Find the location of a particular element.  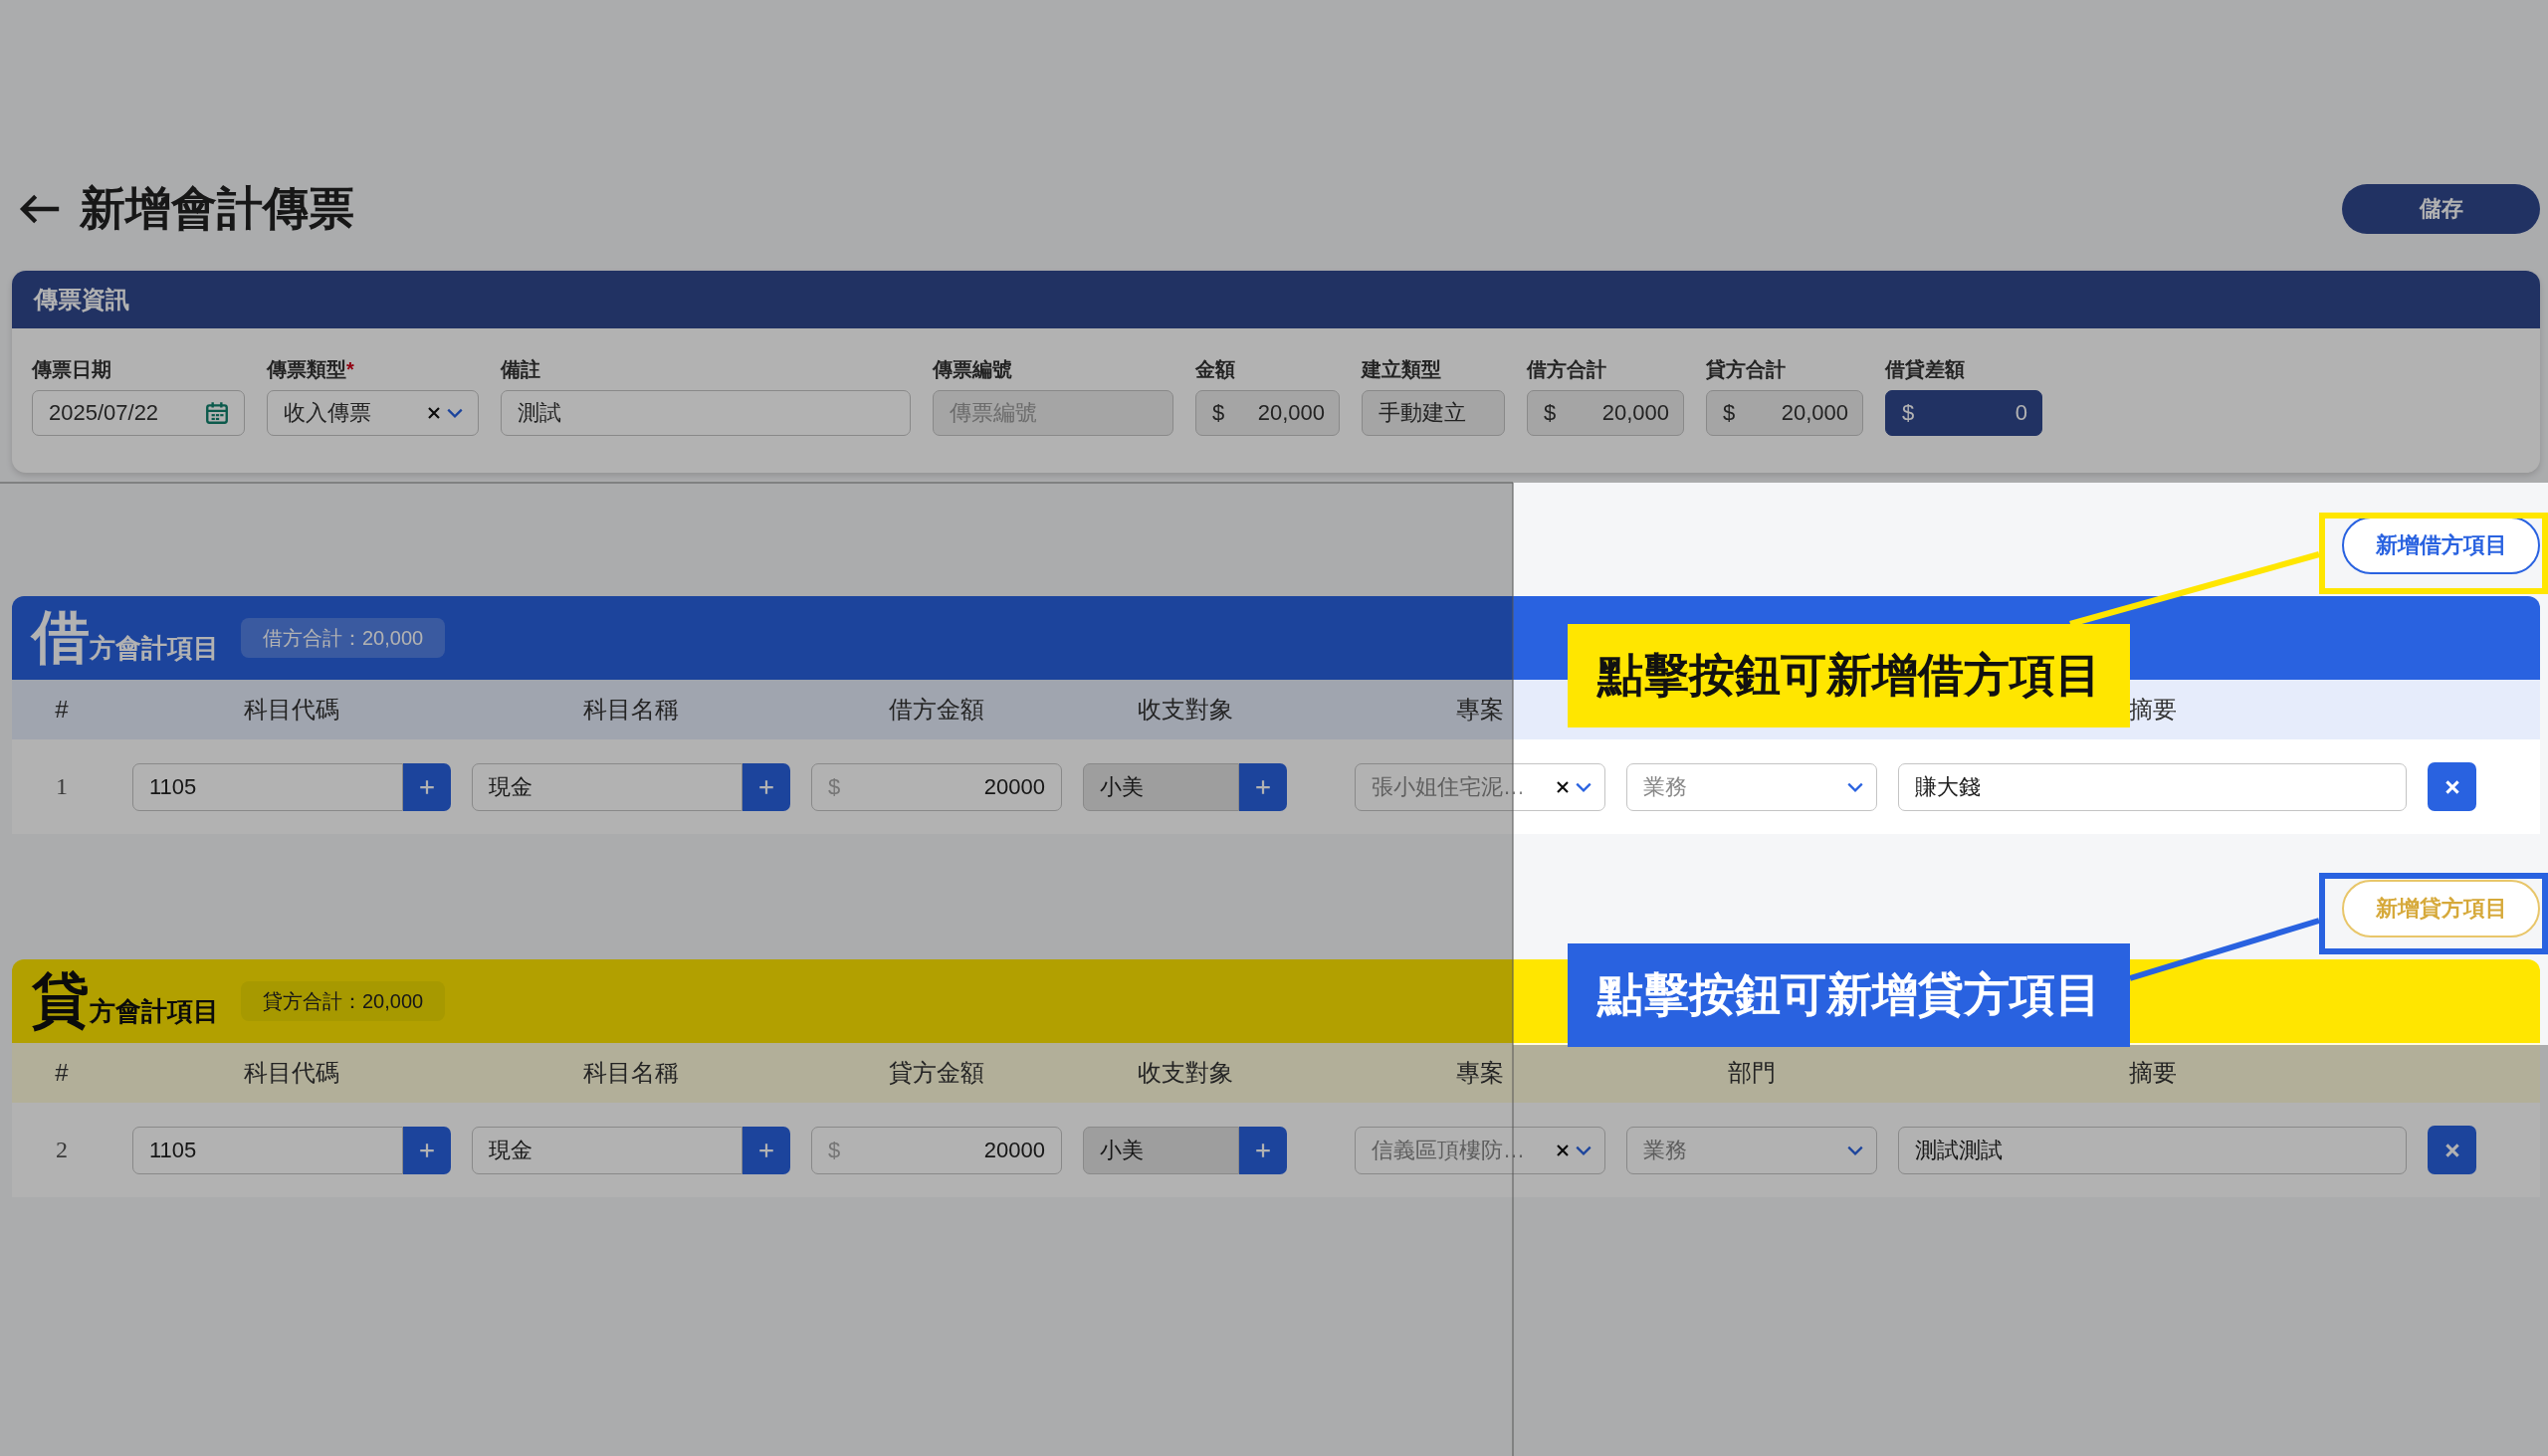

column-header: 貸方金額 is located at coordinates (936, 1073).